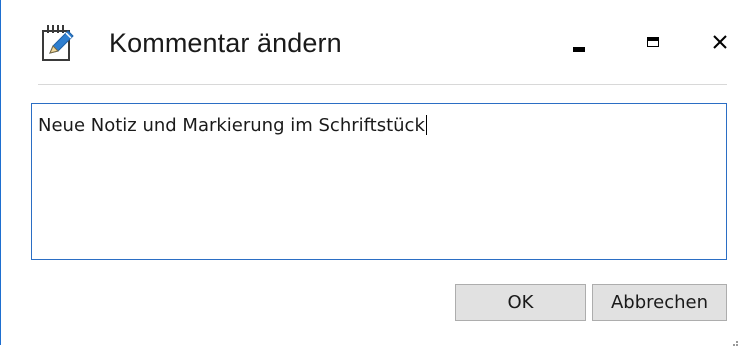 Image resolution: width=741 pixels, height=352 pixels. I want to click on cancel-button: Abbrechen, so click(659, 302).